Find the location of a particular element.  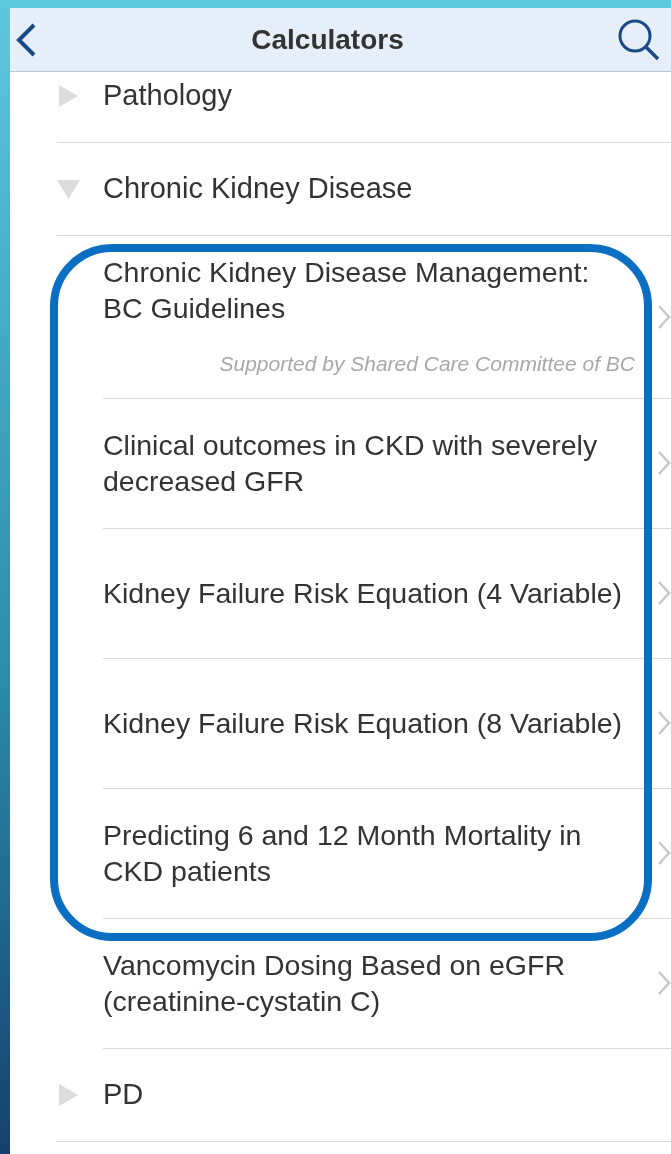

item-title: Kidney Failure Risk Equation (4 Variable) is located at coordinates (363, 593).